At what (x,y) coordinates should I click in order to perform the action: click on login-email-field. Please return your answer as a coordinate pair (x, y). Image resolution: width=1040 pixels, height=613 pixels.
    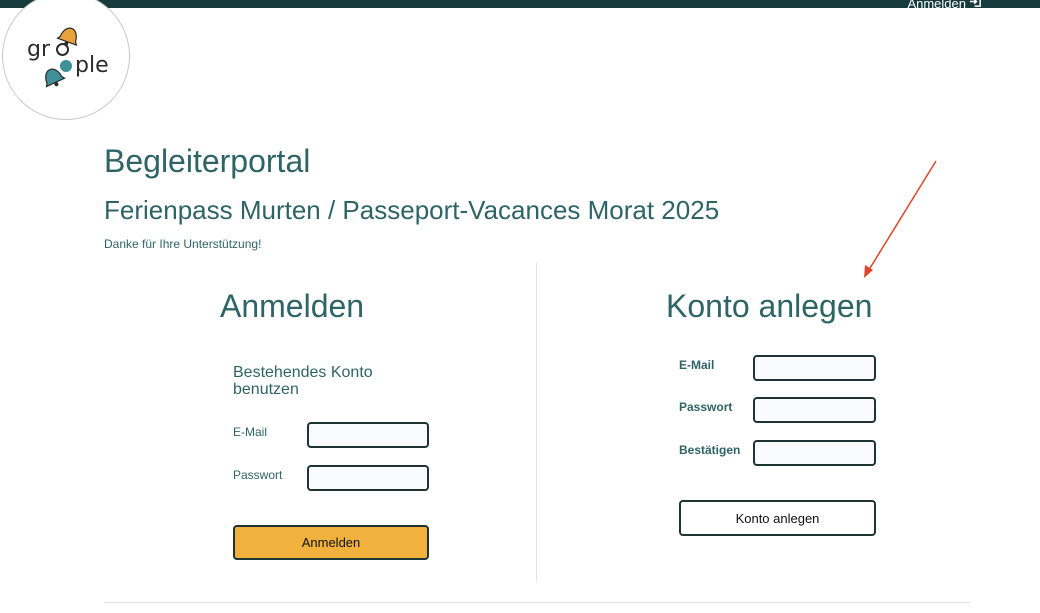
    Looking at the image, I should click on (368, 435).